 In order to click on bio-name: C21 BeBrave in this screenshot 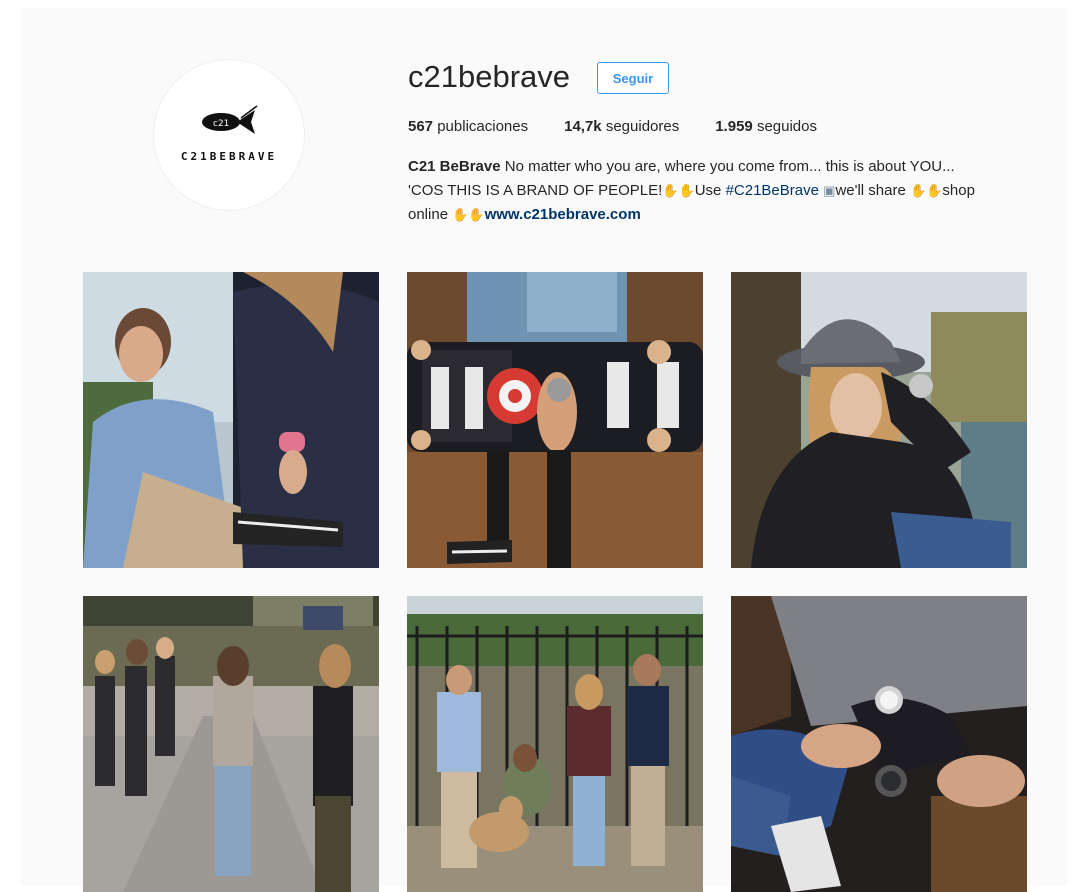, I will do `click(454, 166)`.